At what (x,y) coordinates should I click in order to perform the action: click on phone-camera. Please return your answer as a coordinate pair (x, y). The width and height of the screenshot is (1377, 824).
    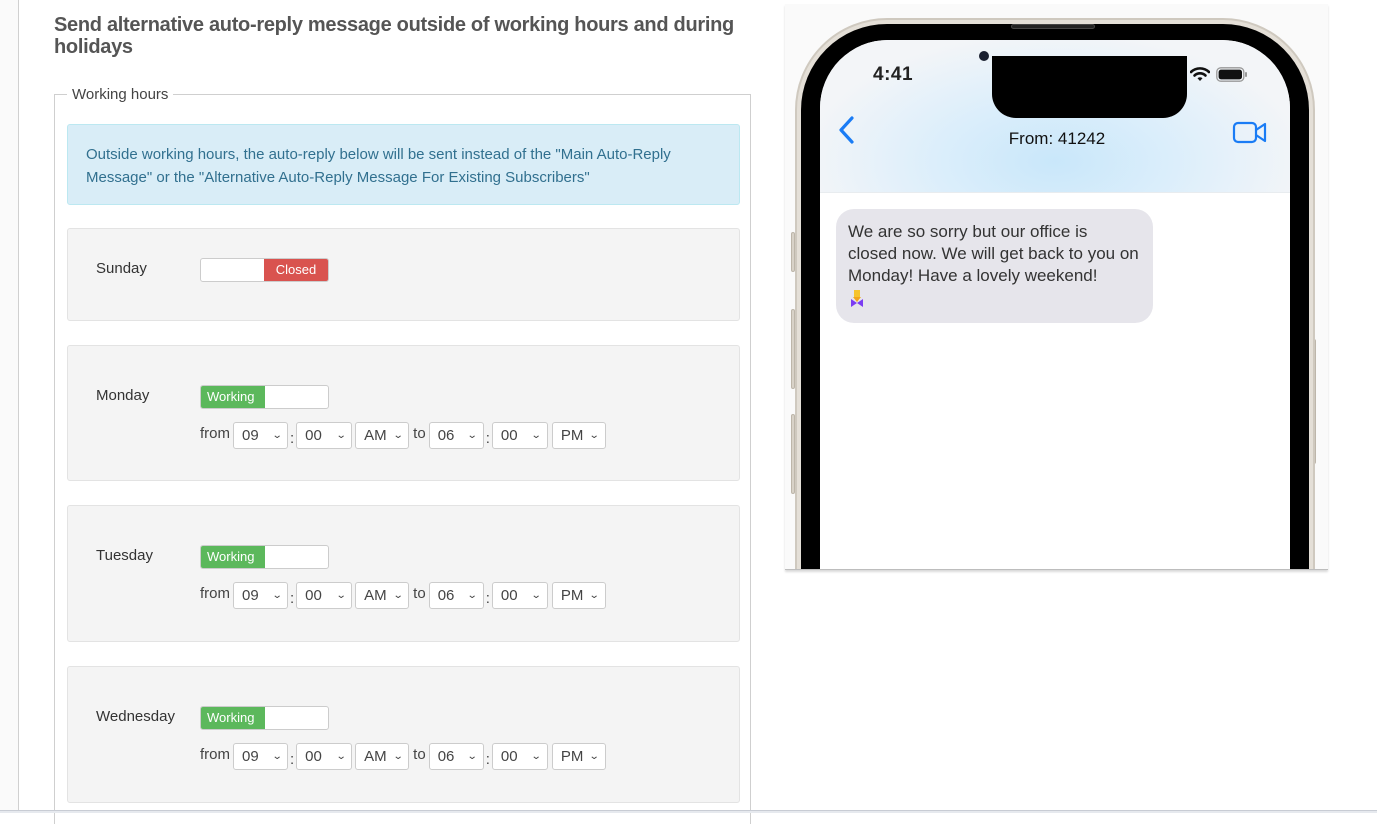
    Looking at the image, I should click on (984, 56).